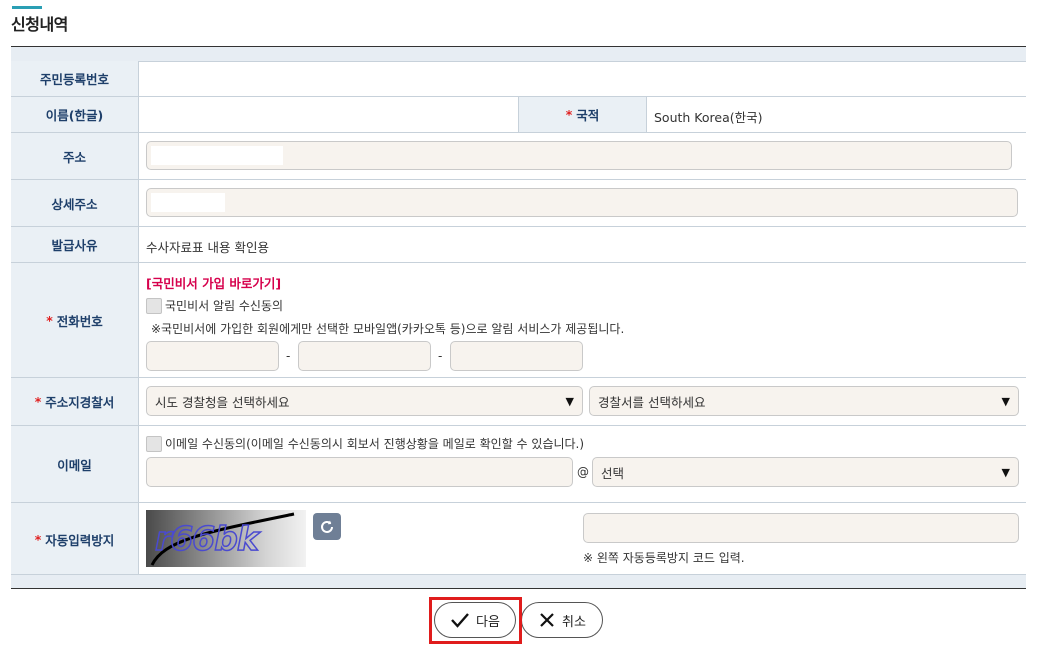  What do you see at coordinates (801, 528) in the screenshot?
I see `captcha-input` at bounding box center [801, 528].